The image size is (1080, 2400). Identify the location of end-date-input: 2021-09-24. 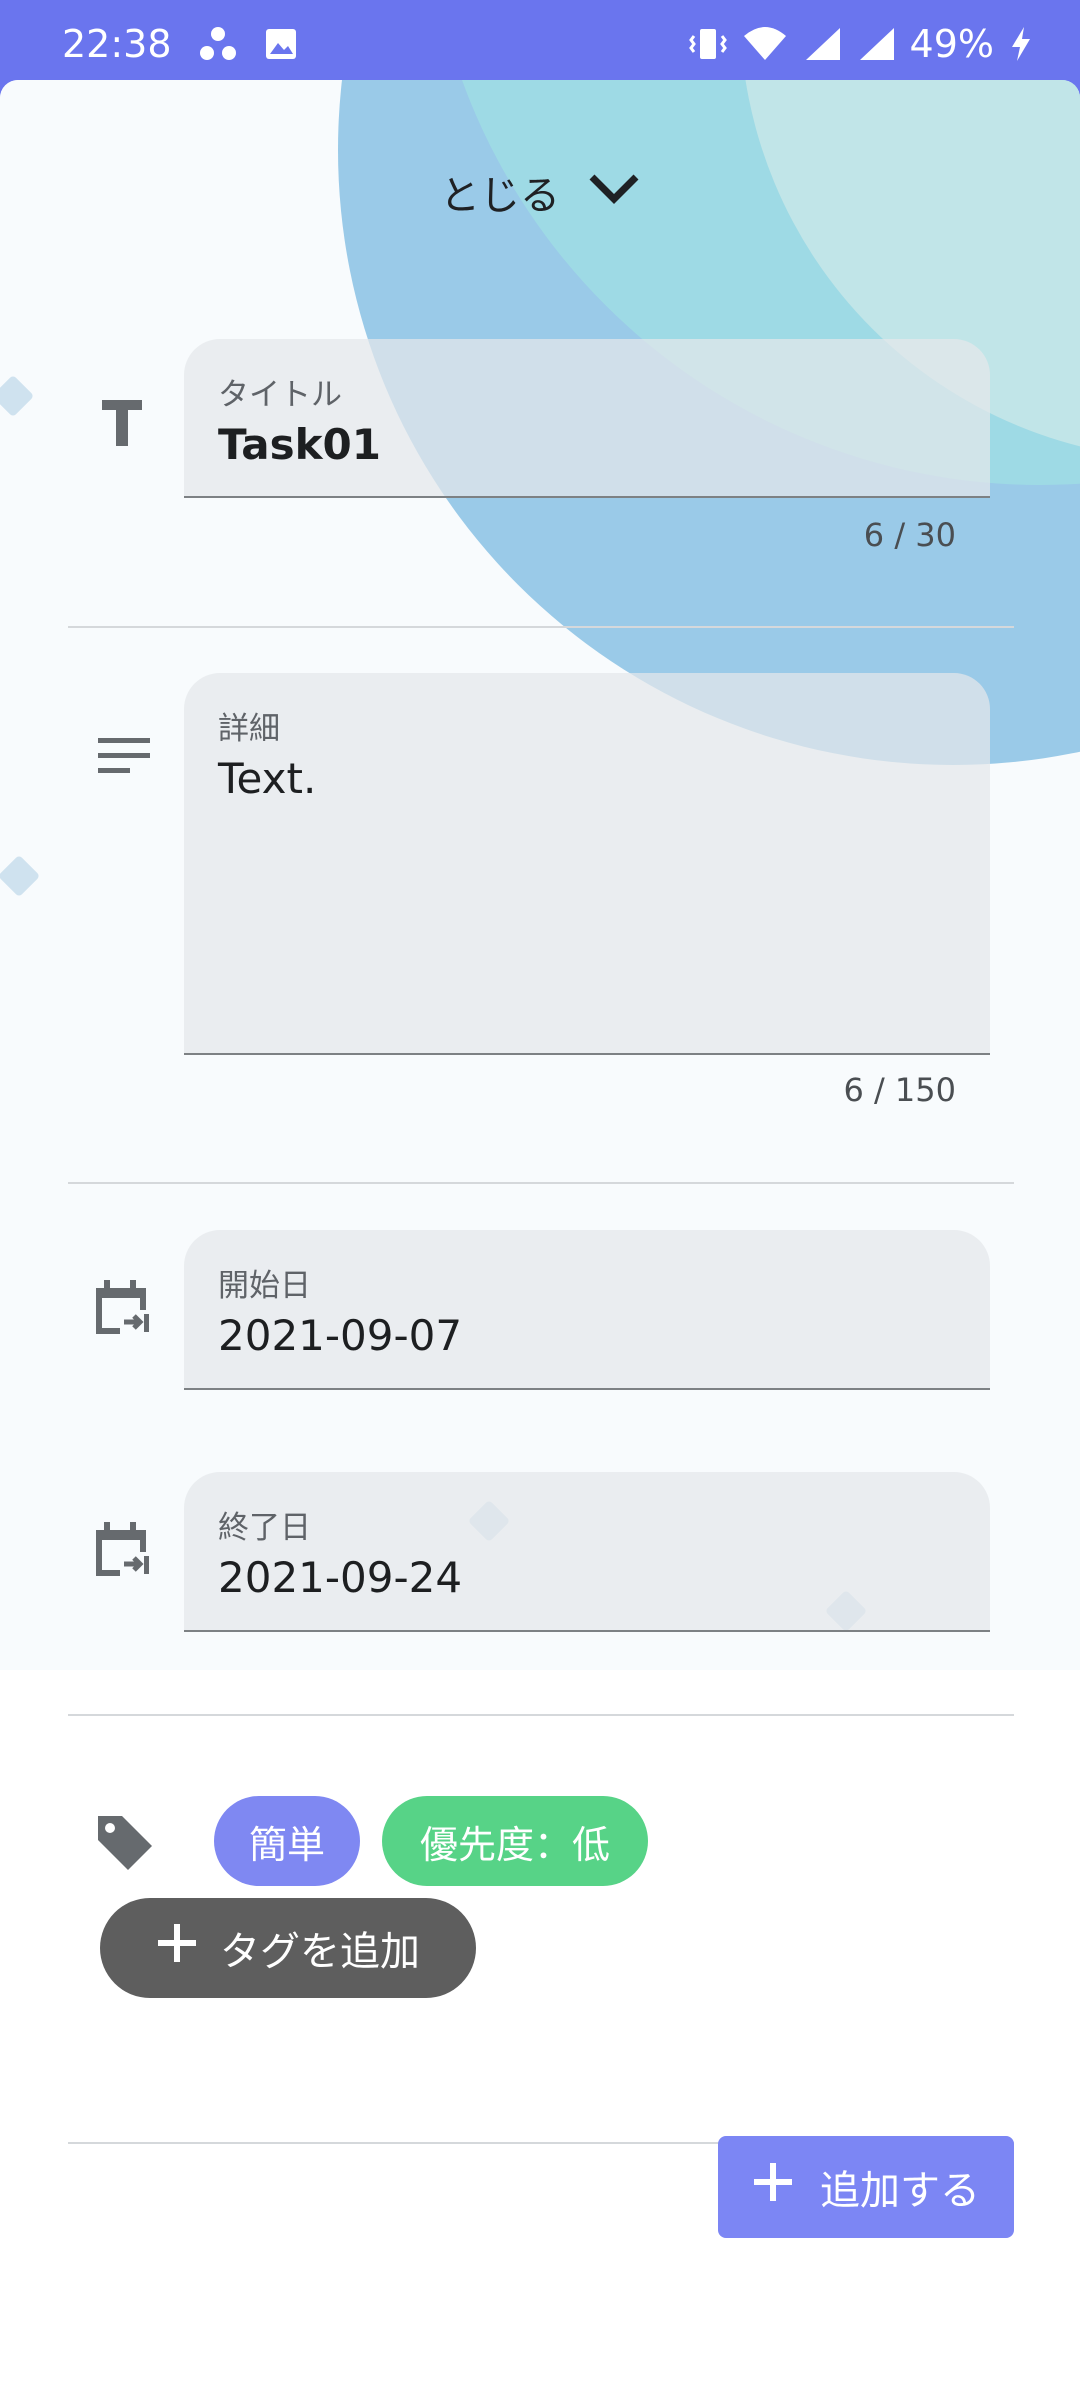
(587, 1577).